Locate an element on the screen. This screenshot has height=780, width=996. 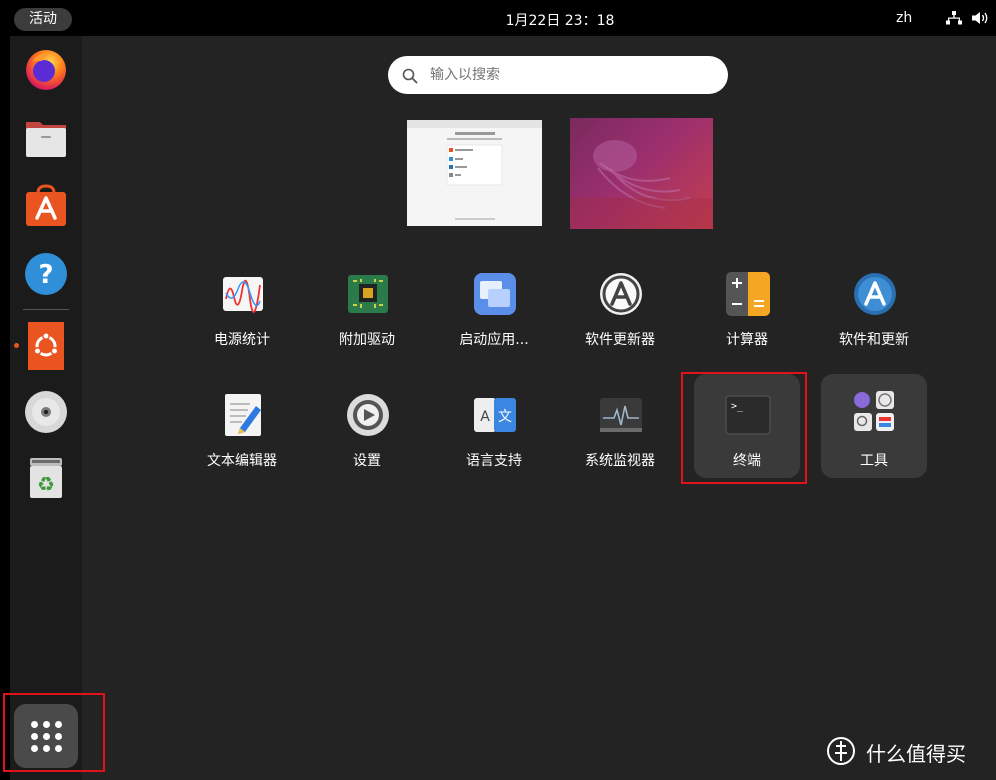
search-box is located at coordinates (558, 75).